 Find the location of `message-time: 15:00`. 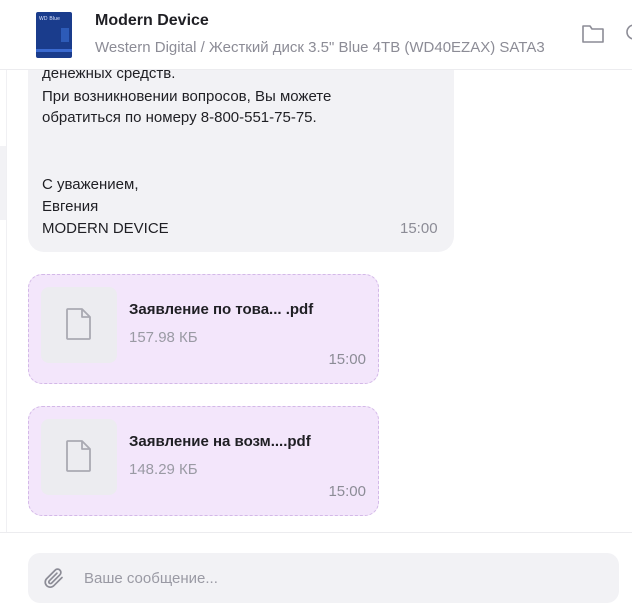

message-time: 15:00 is located at coordinates (419, 228).